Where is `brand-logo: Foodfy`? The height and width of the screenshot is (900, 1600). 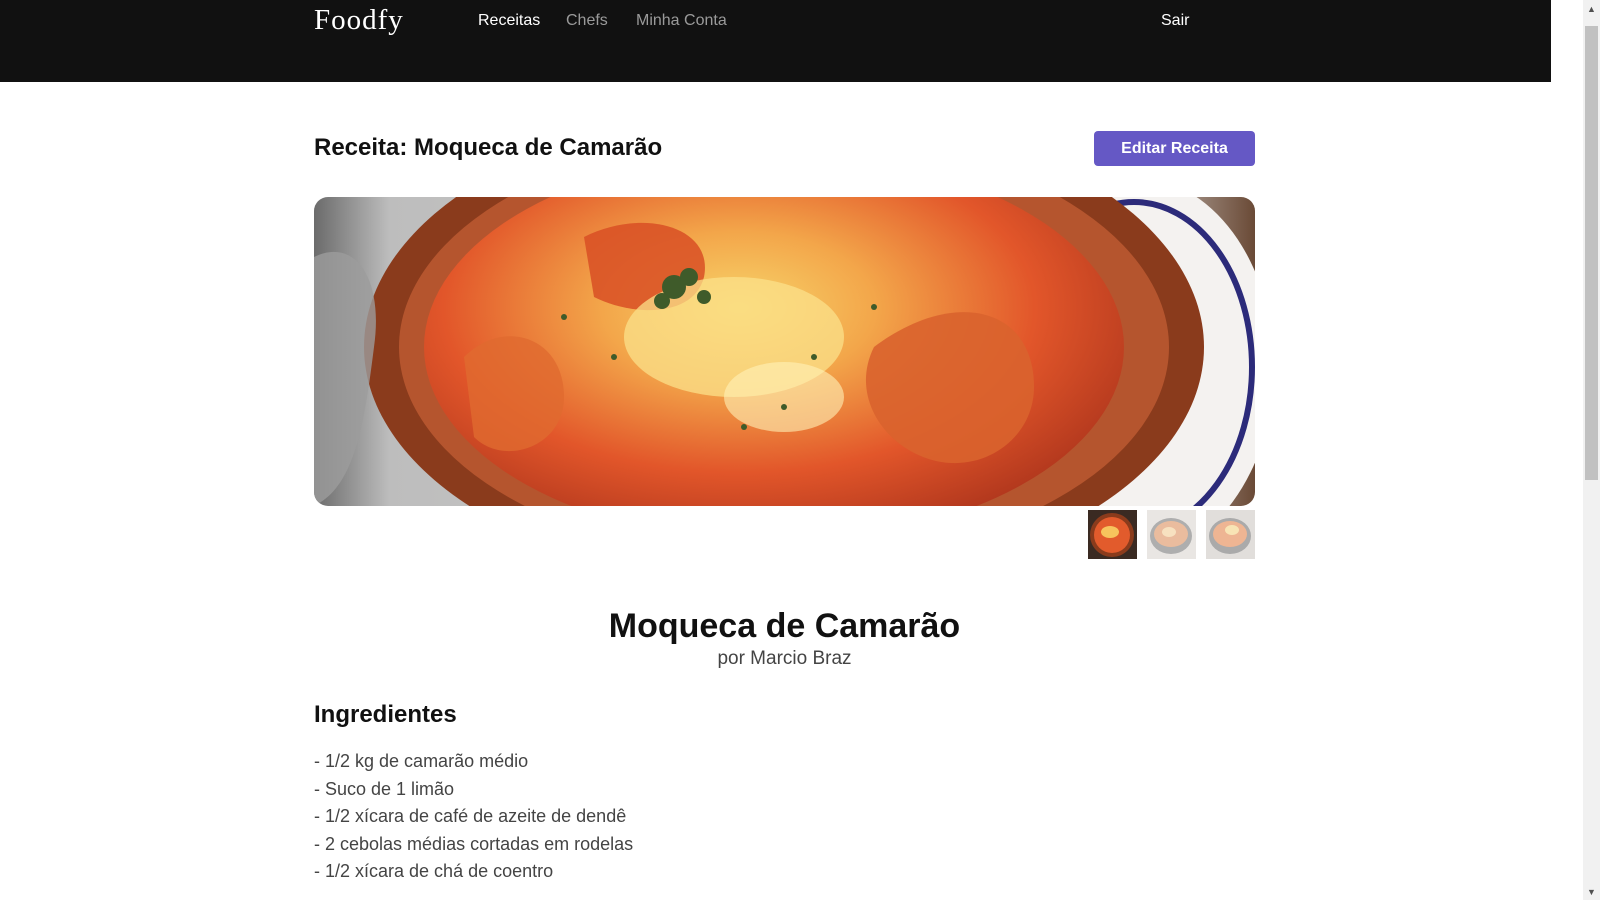
brand-logo: Foodfy is located at coordinates (359, 20).